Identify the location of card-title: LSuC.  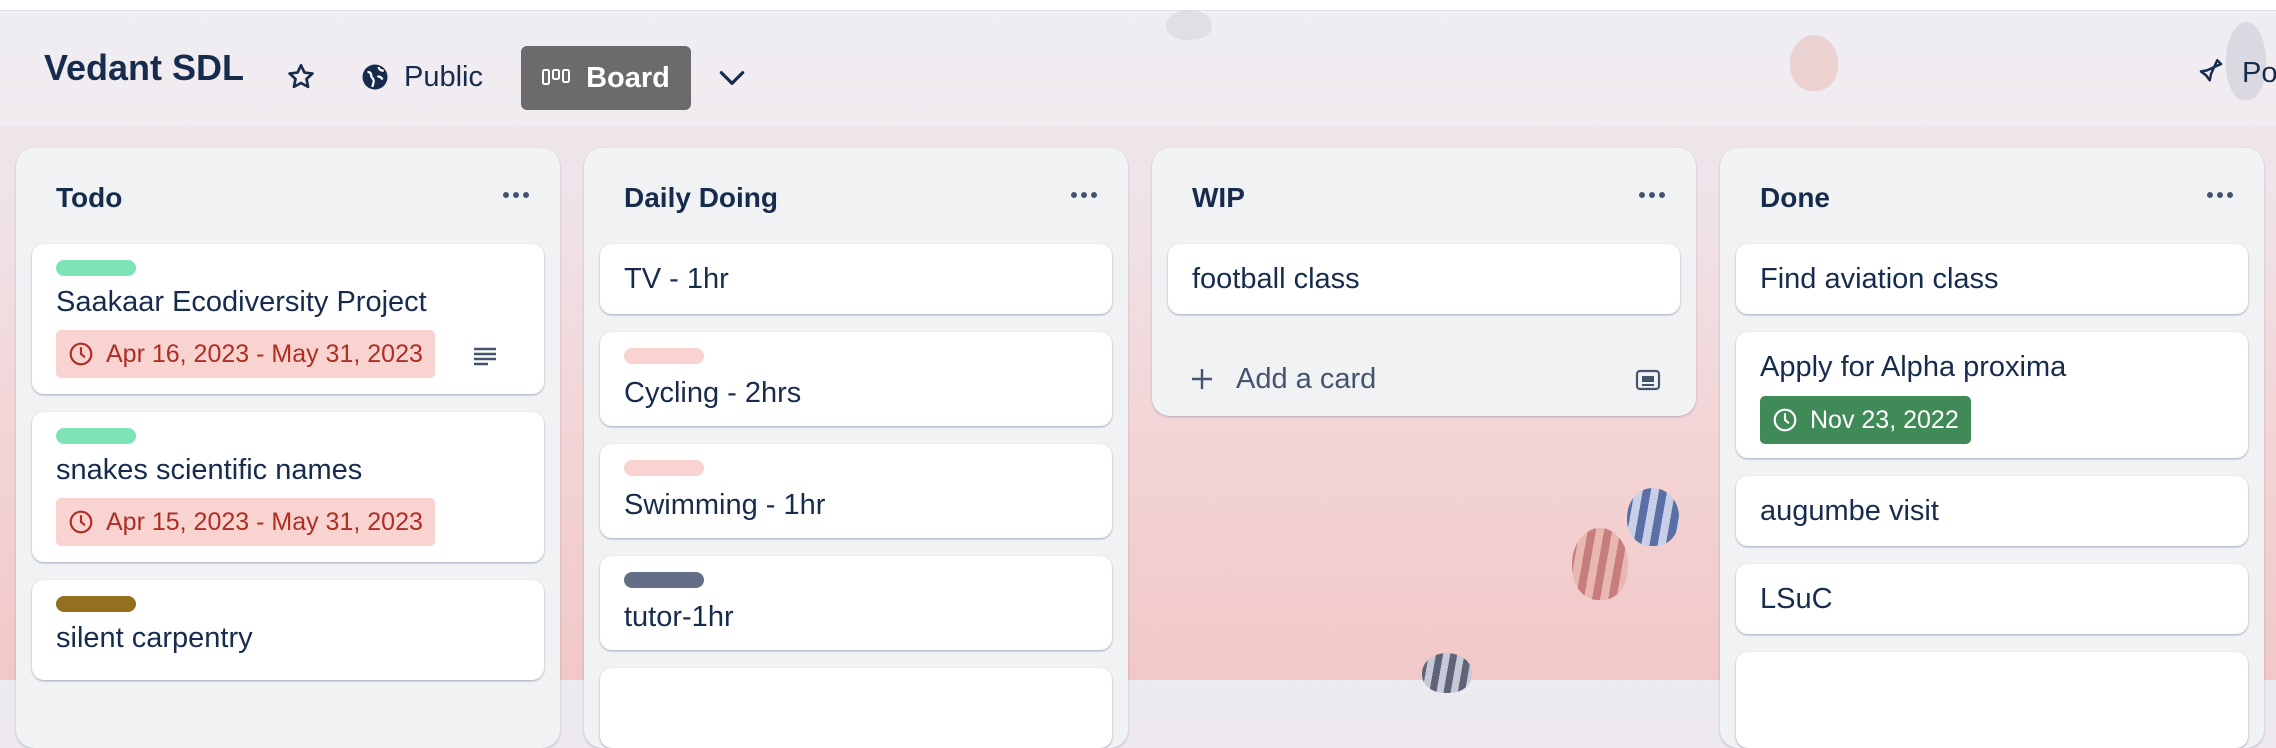
(1796, 599).